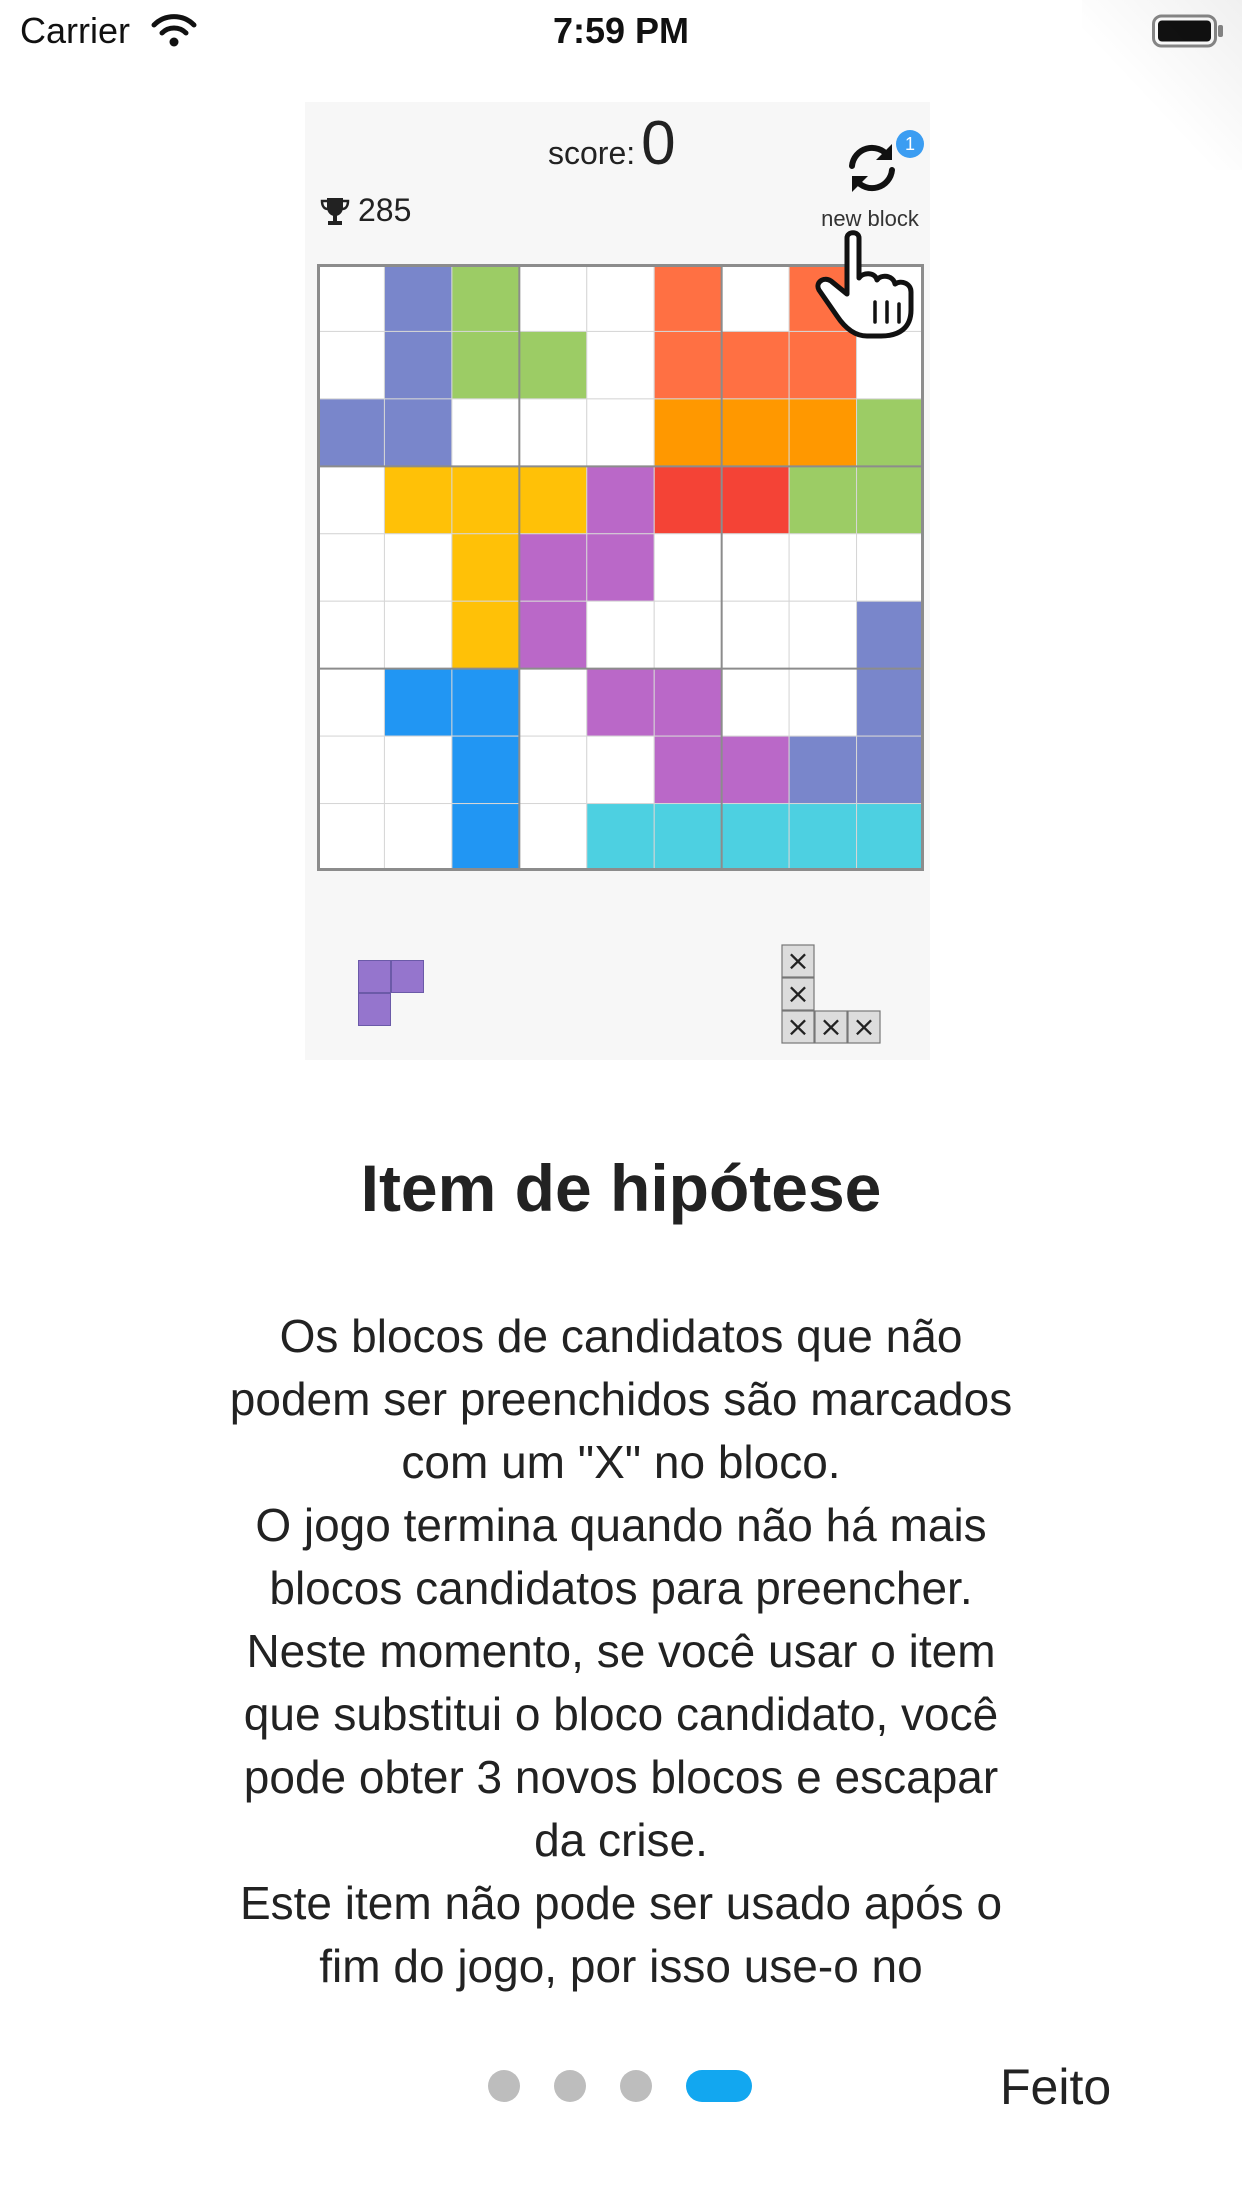 This screenshot has height=2208, width=1242. I want to click on description-line: que substitui o bloco candidato, você, so click(621, 1714).